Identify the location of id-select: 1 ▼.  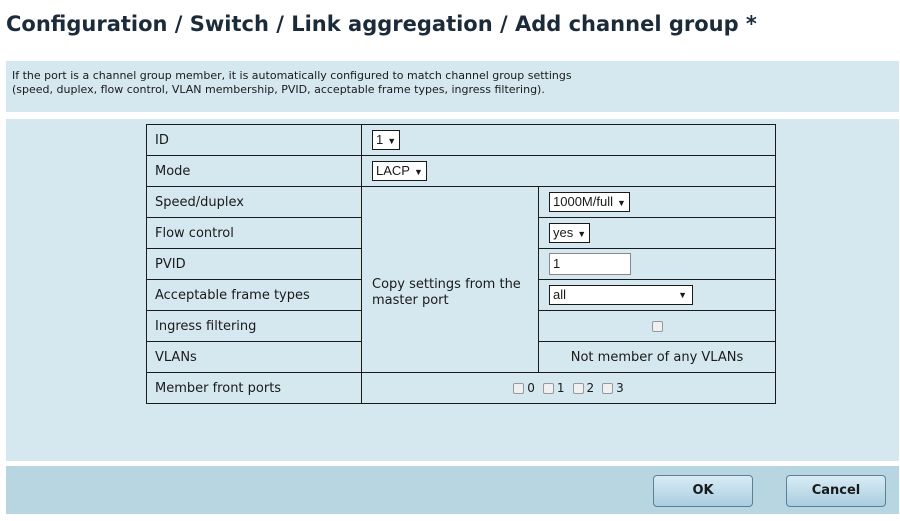
(386, 140).